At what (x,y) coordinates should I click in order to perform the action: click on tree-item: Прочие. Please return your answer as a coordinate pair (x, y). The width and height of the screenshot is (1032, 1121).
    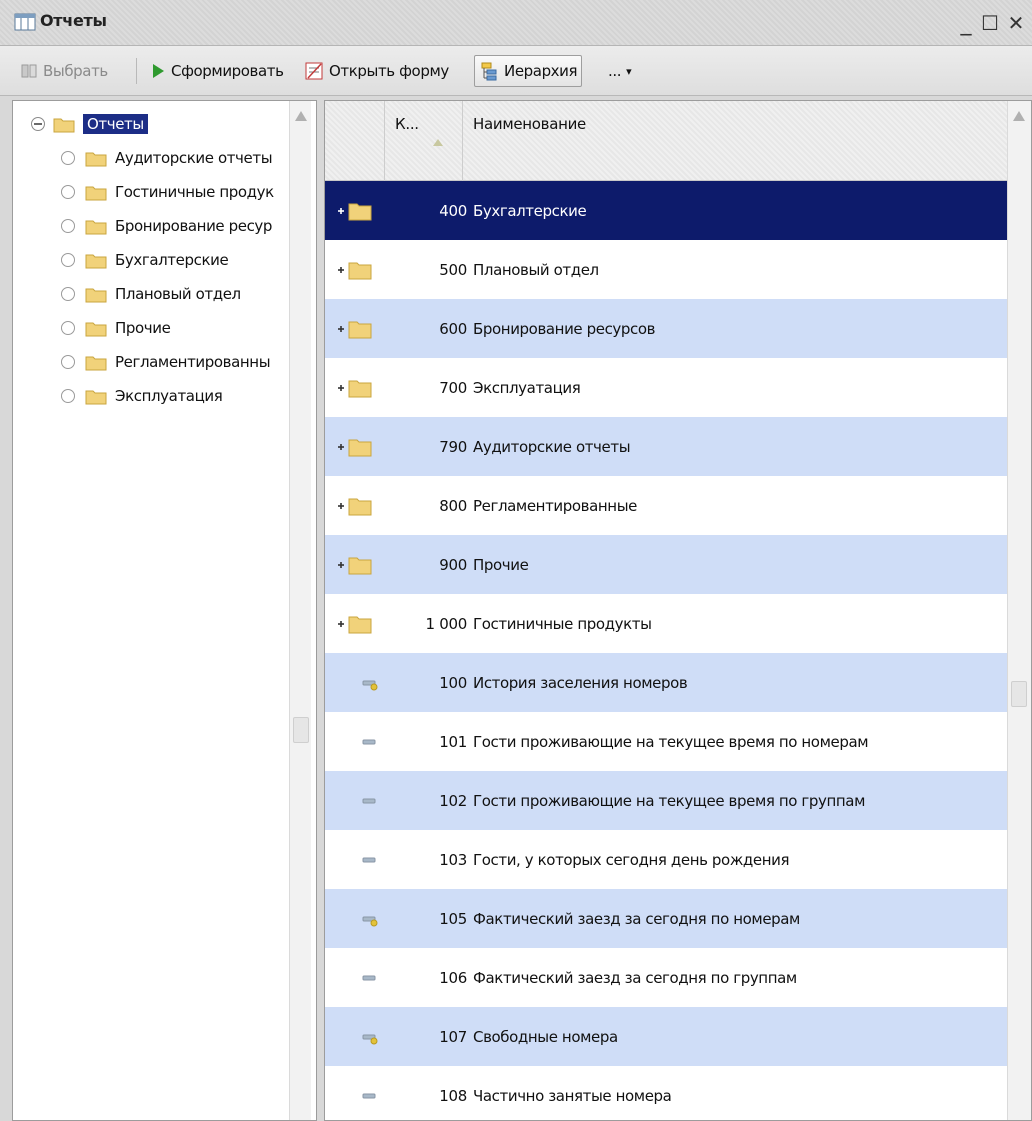
    Looking at the image, I should click on (116, 328).